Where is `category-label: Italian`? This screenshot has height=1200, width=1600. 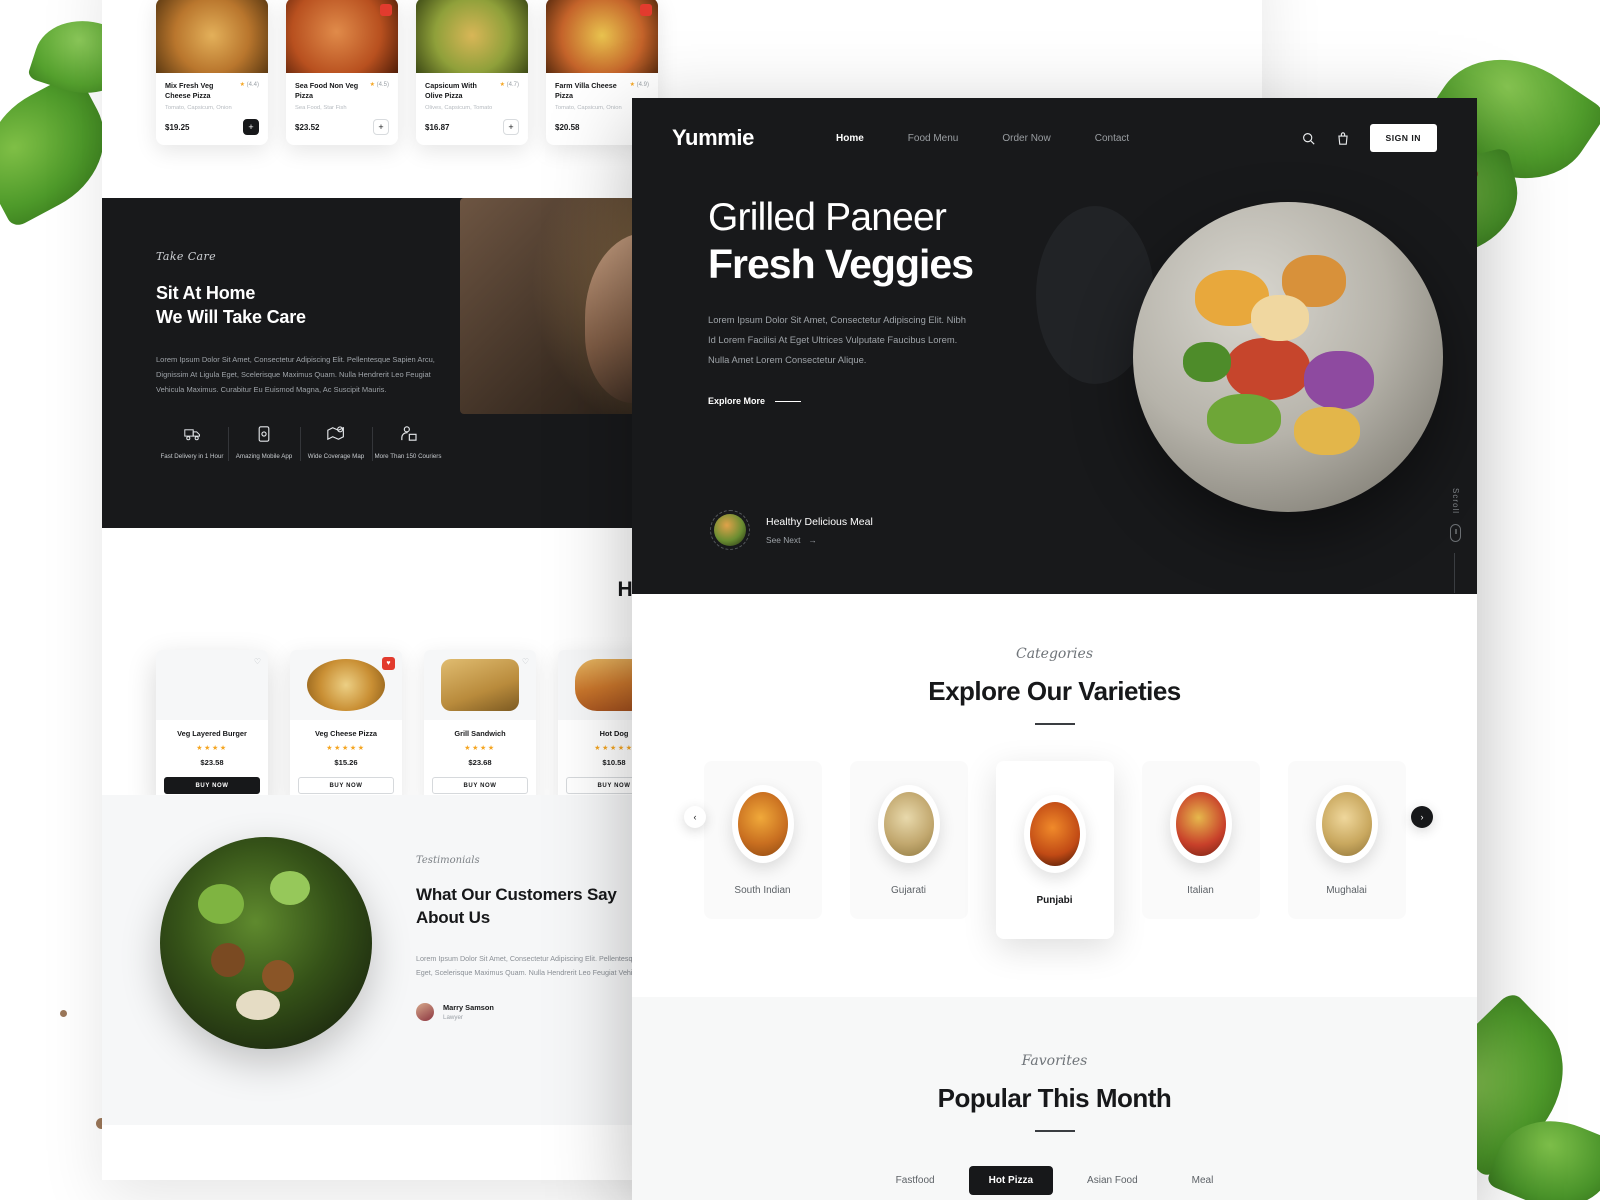 category-label: Italian is located at coordinates (1200, 890).